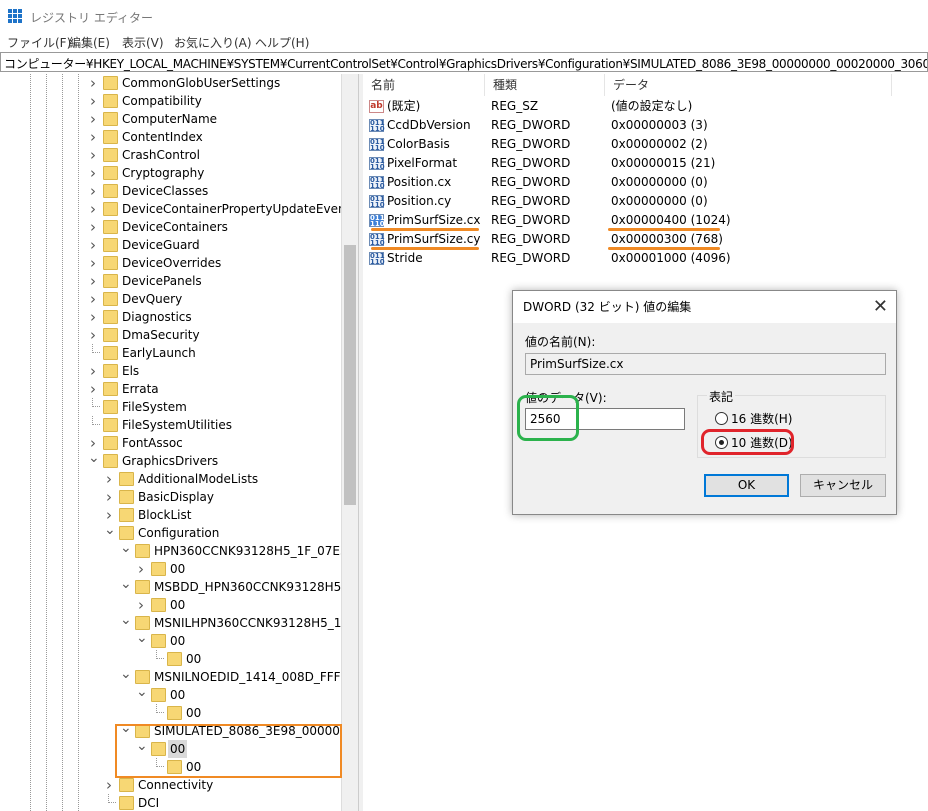 The height and width of the screenshot is (811, 928). Describe the element at coordinates (170, 622) in the screenshot. I see `tree-item: ⌄ MSNILHPN360CCNK93128H5_1F_07` at that location.